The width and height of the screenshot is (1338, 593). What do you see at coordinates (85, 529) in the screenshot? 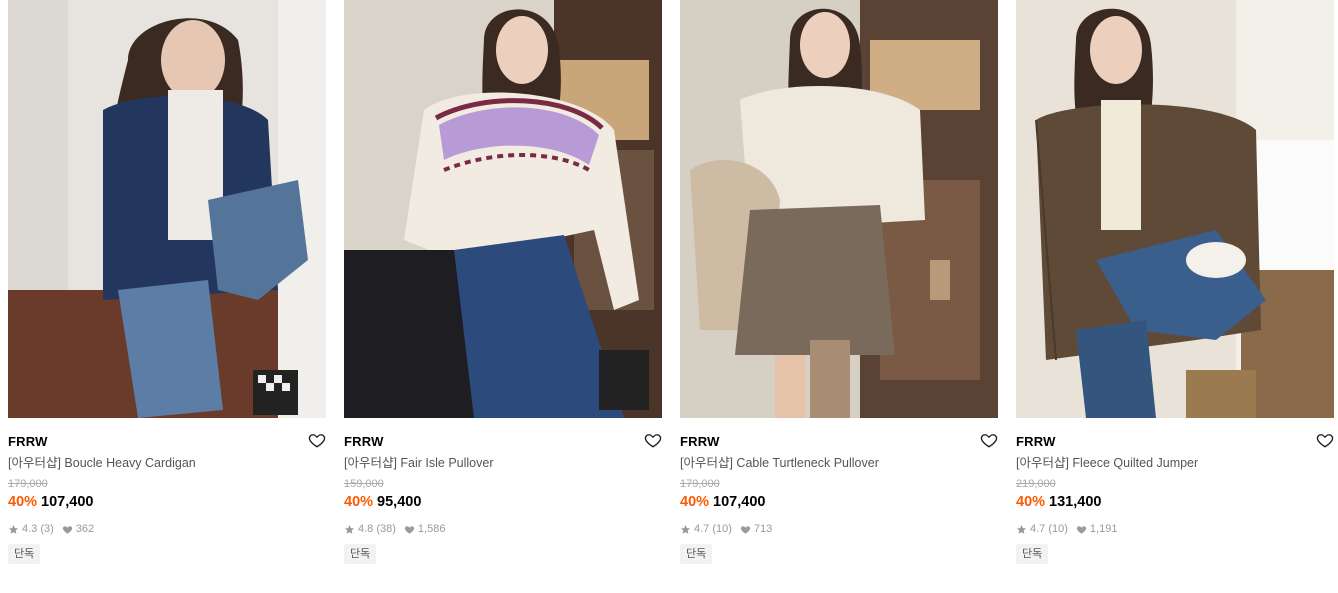
I see `like-count: 362` at bounding box center [85, 529].